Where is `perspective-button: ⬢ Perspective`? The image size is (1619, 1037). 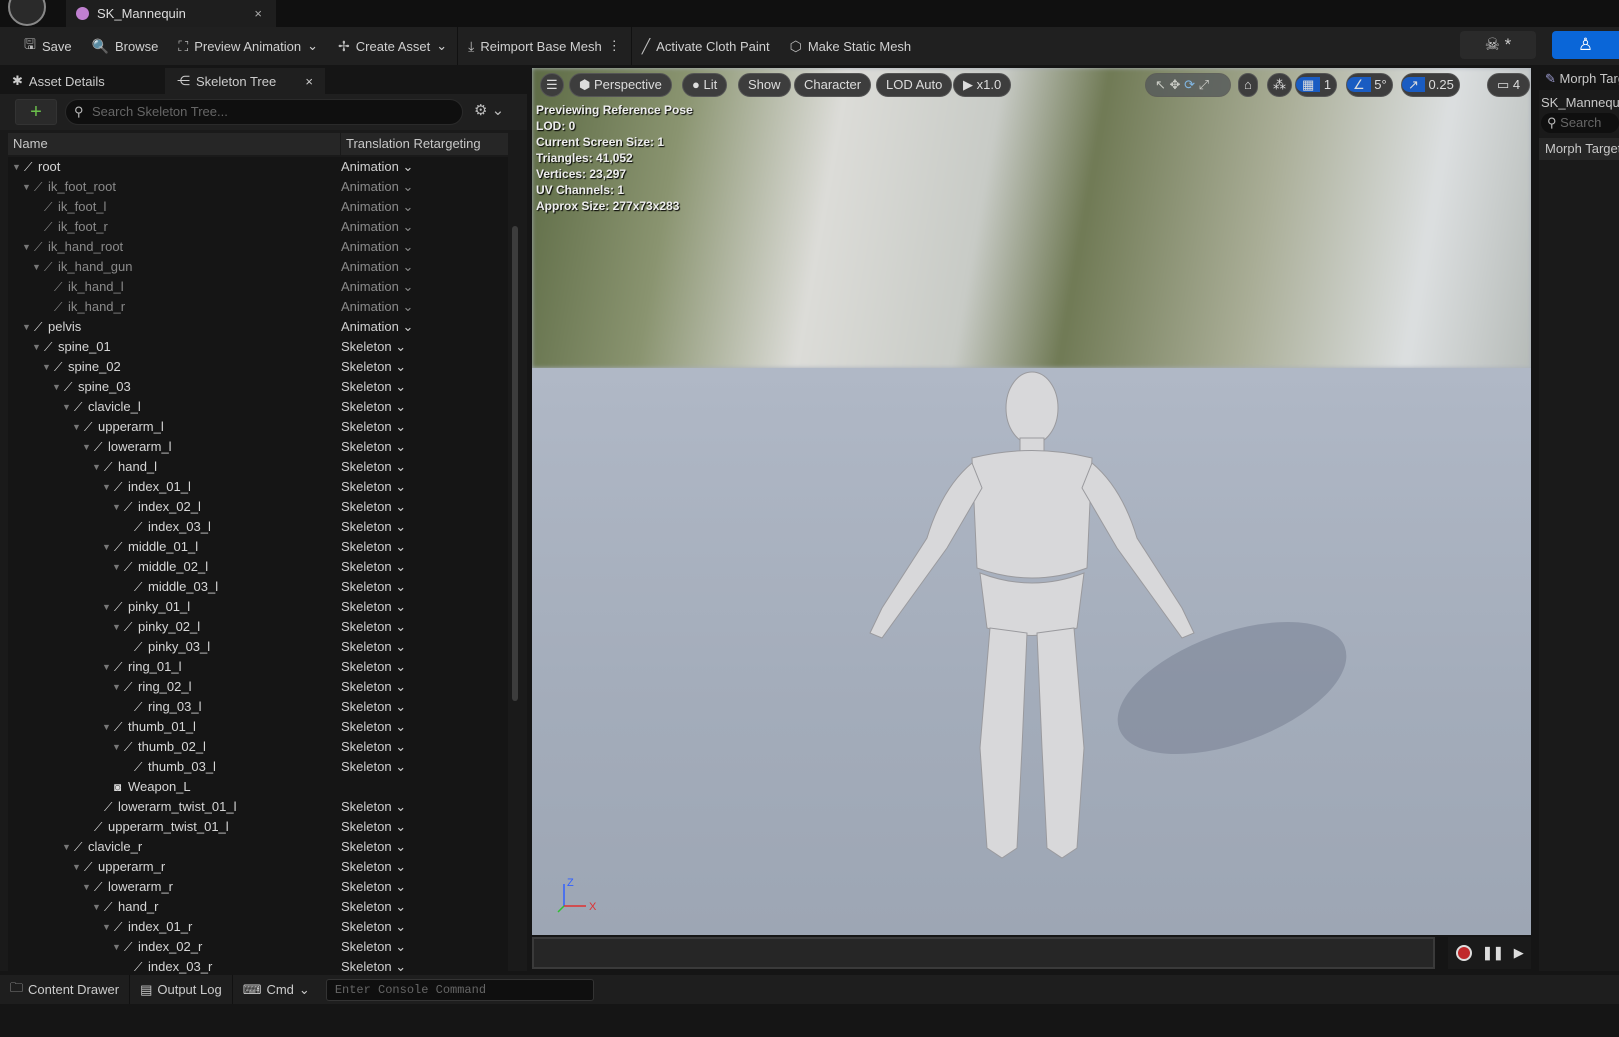 perspective-button: ⬢ Perspective is located at coordinates (620, 85).